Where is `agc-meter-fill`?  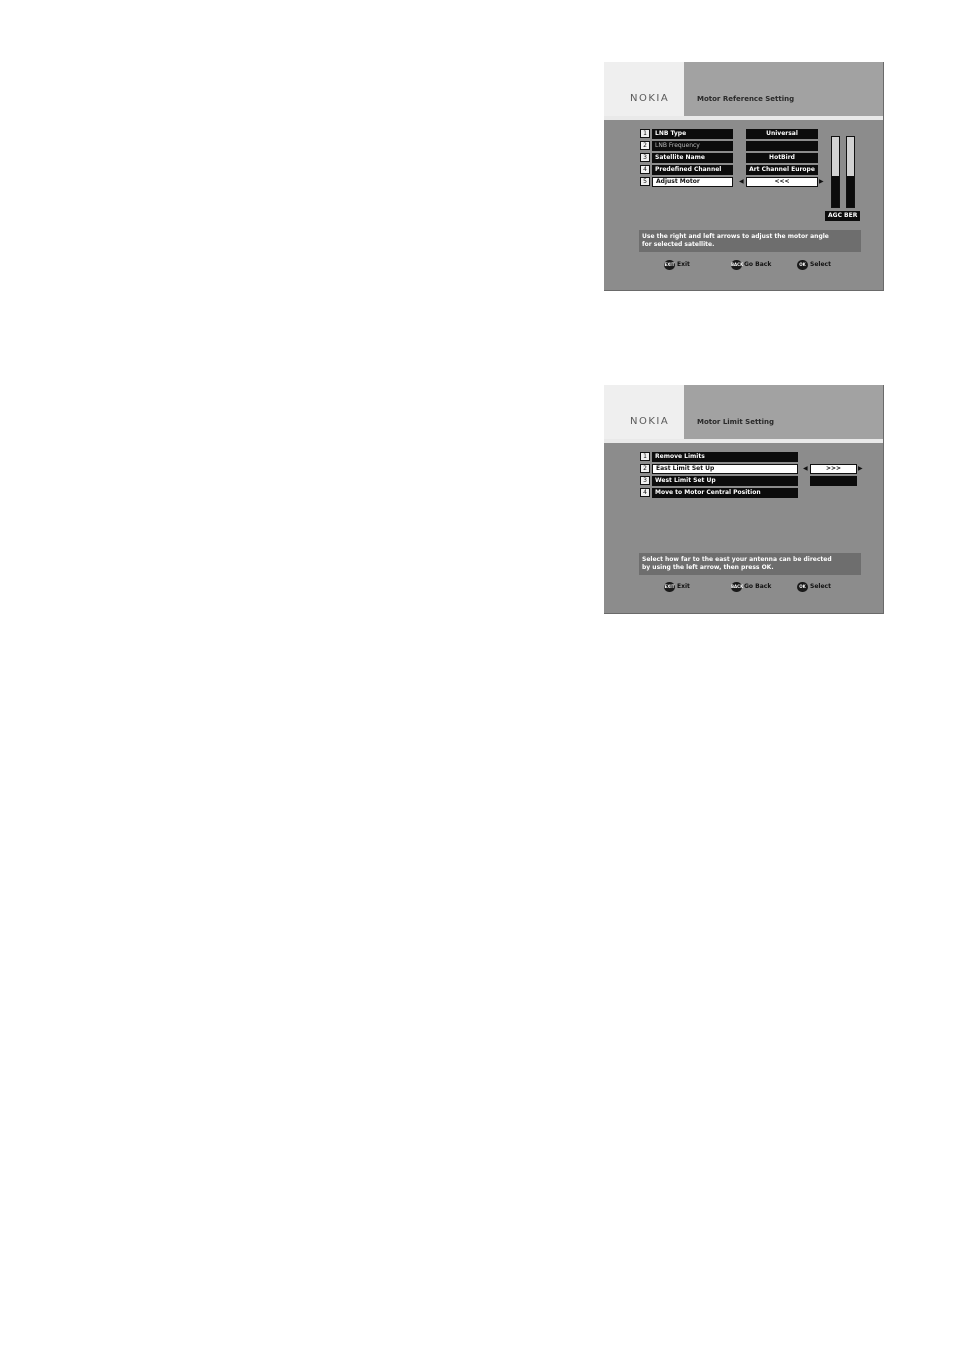
agc-meter-fill is located at coordinates (835, 191).